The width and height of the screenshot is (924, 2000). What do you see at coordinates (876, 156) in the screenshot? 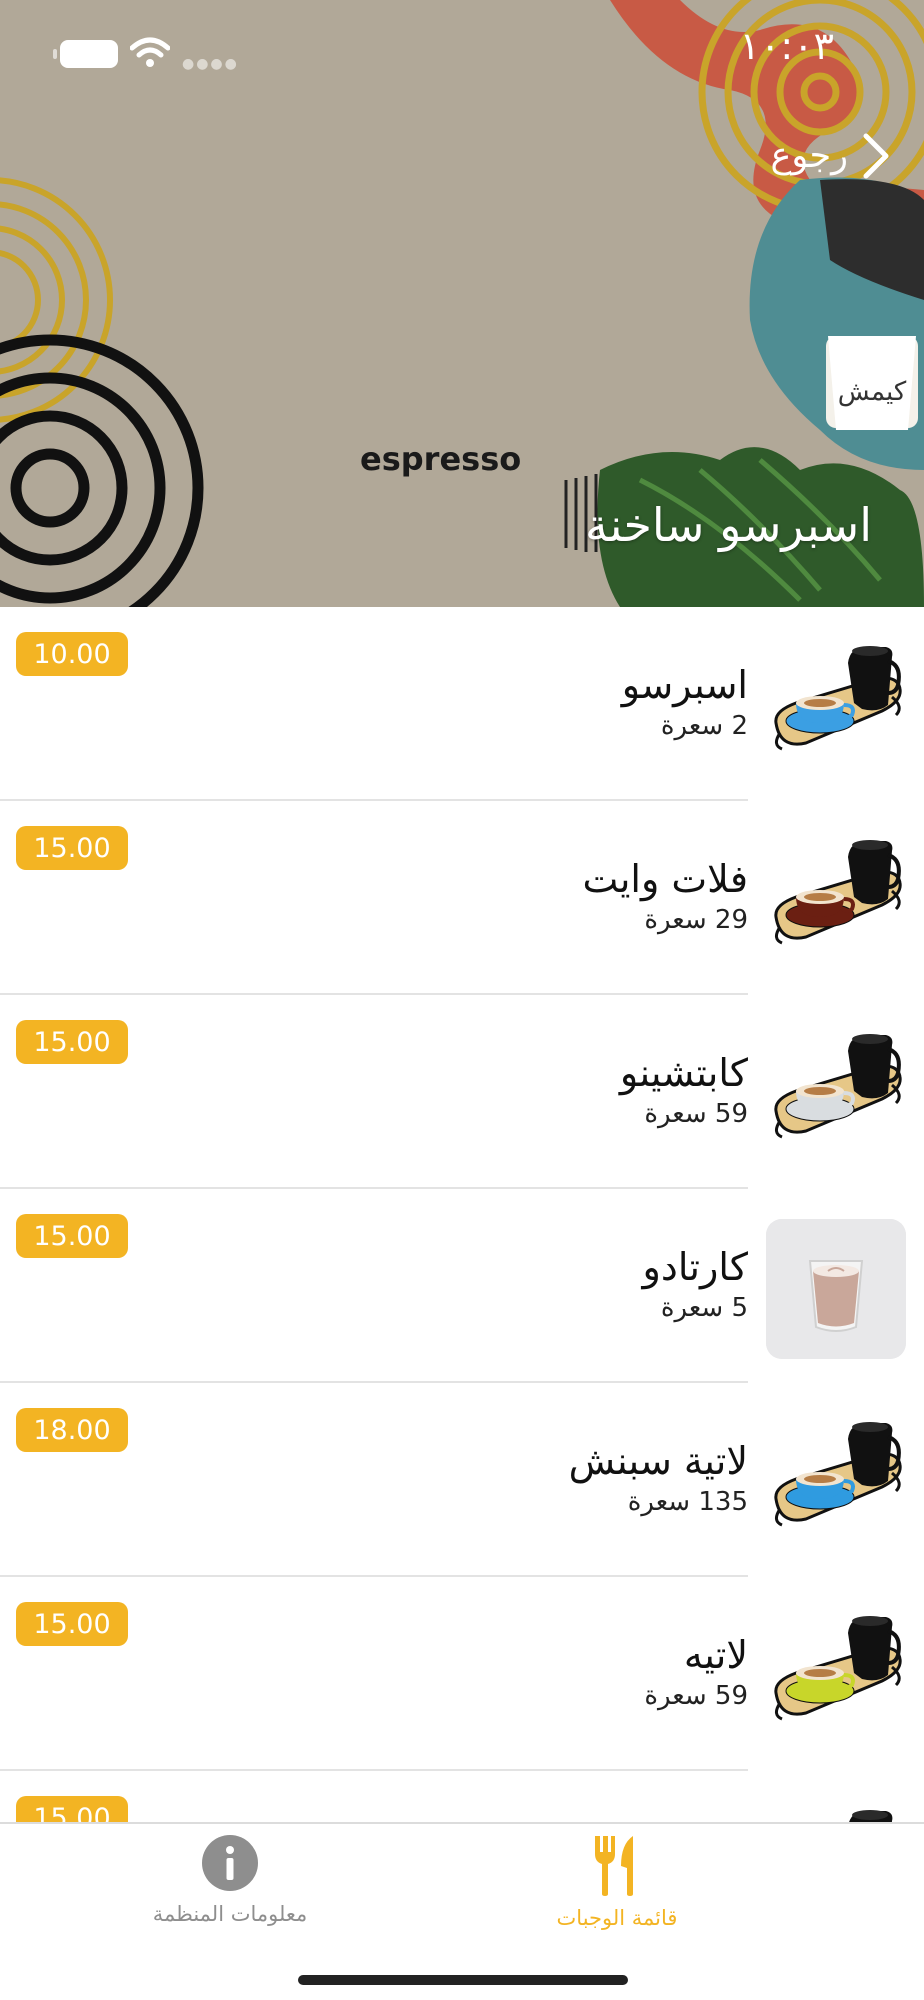
I see `chevron-right-icon` at bounding box center [876, 156].